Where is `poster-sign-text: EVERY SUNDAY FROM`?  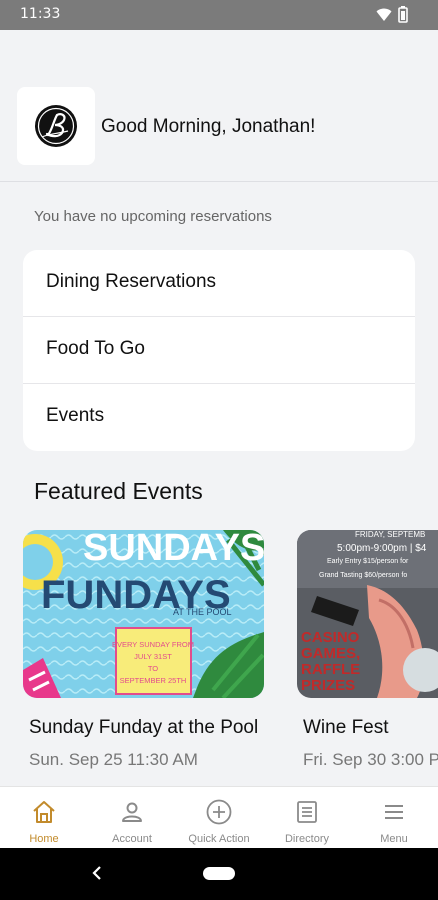 poster-sign-text: EVERY SUNDAY FROM is located at coordinates (153, 644).